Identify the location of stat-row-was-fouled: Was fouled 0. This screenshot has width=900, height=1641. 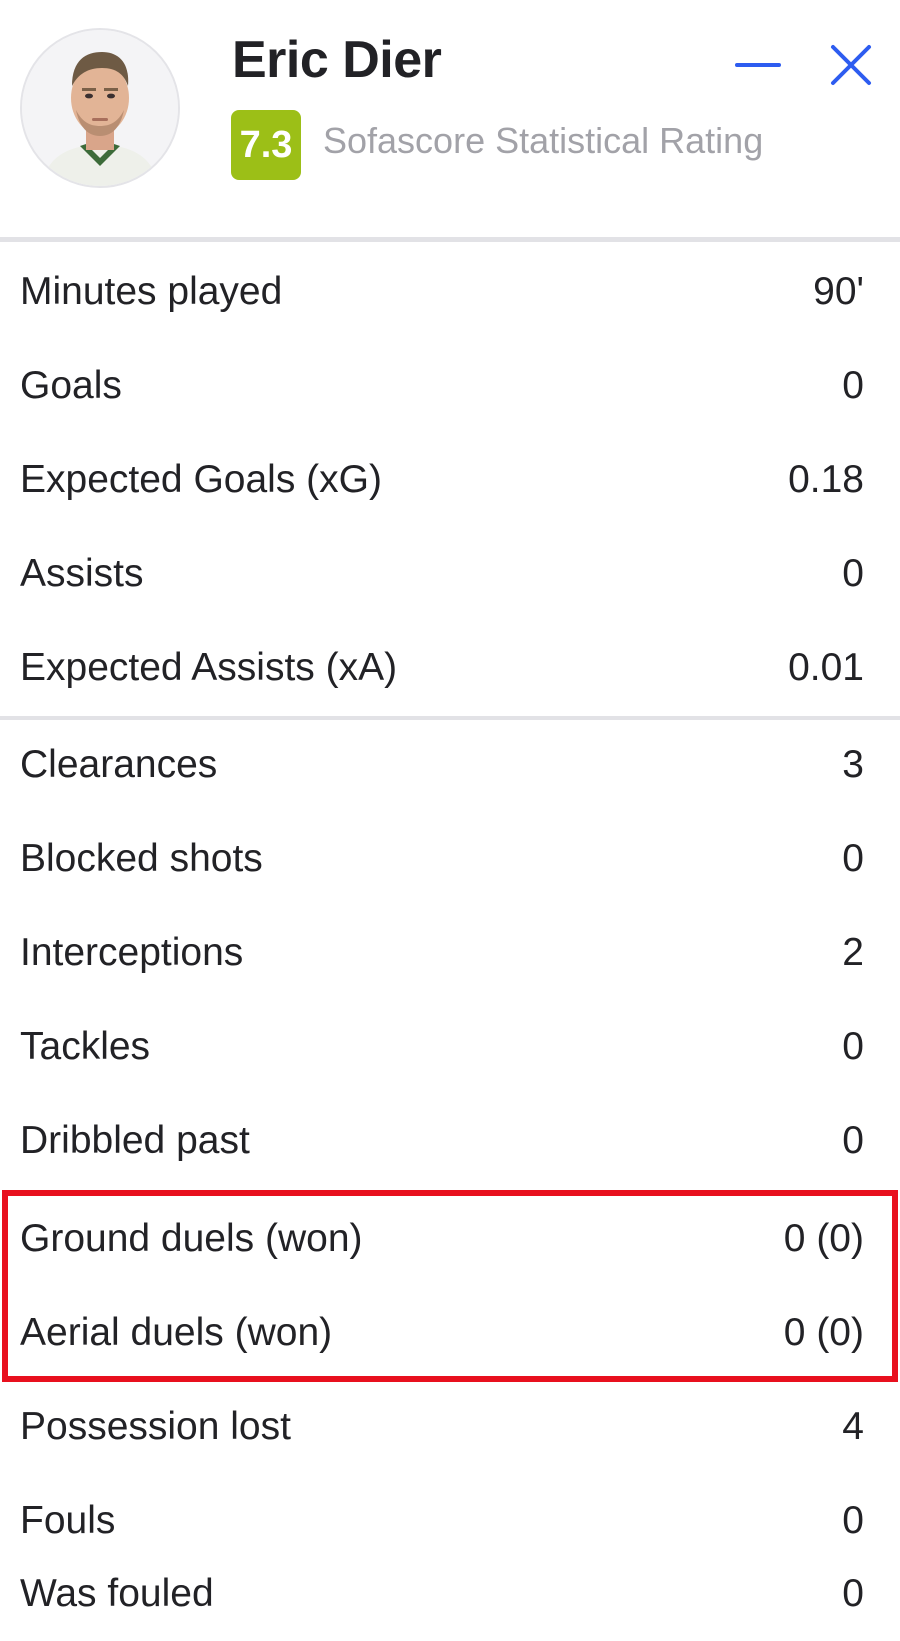
(450, 1594).